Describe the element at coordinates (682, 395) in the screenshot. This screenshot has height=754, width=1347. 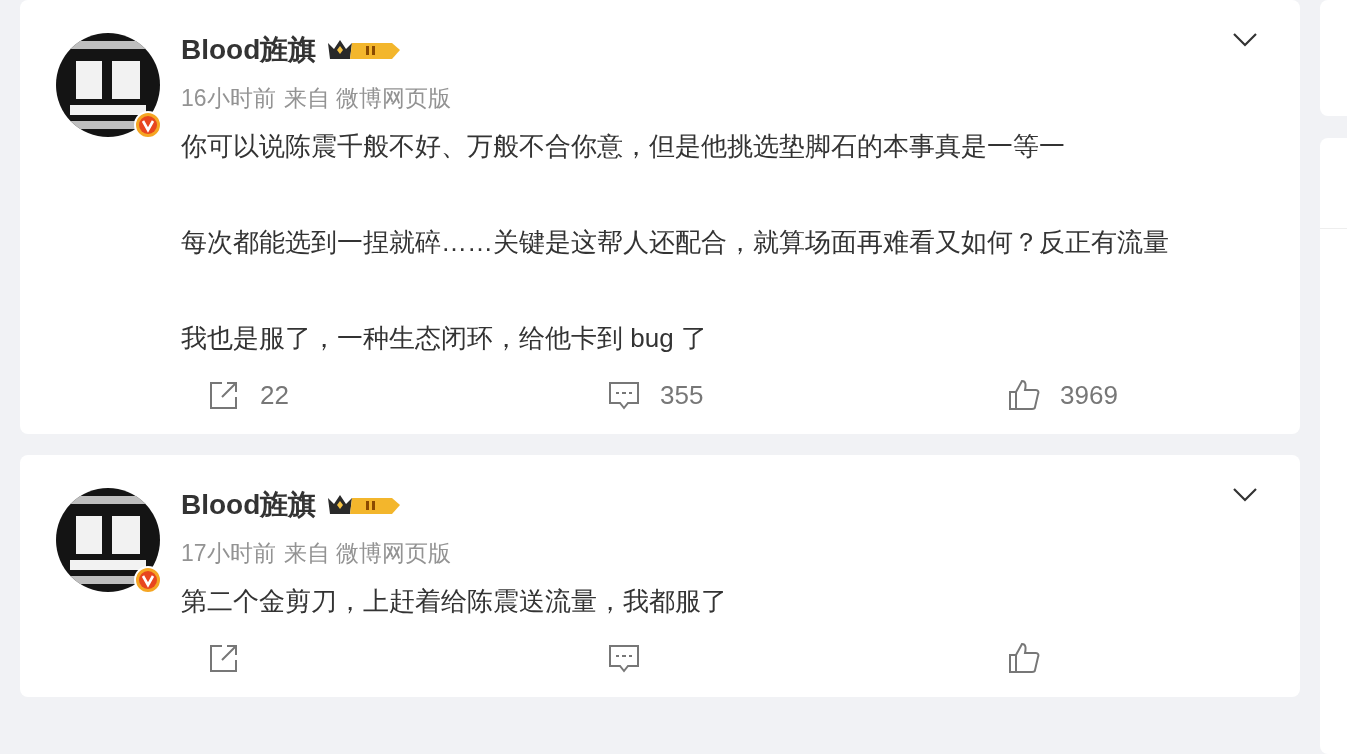
I see `comment-count: 355` at that location.